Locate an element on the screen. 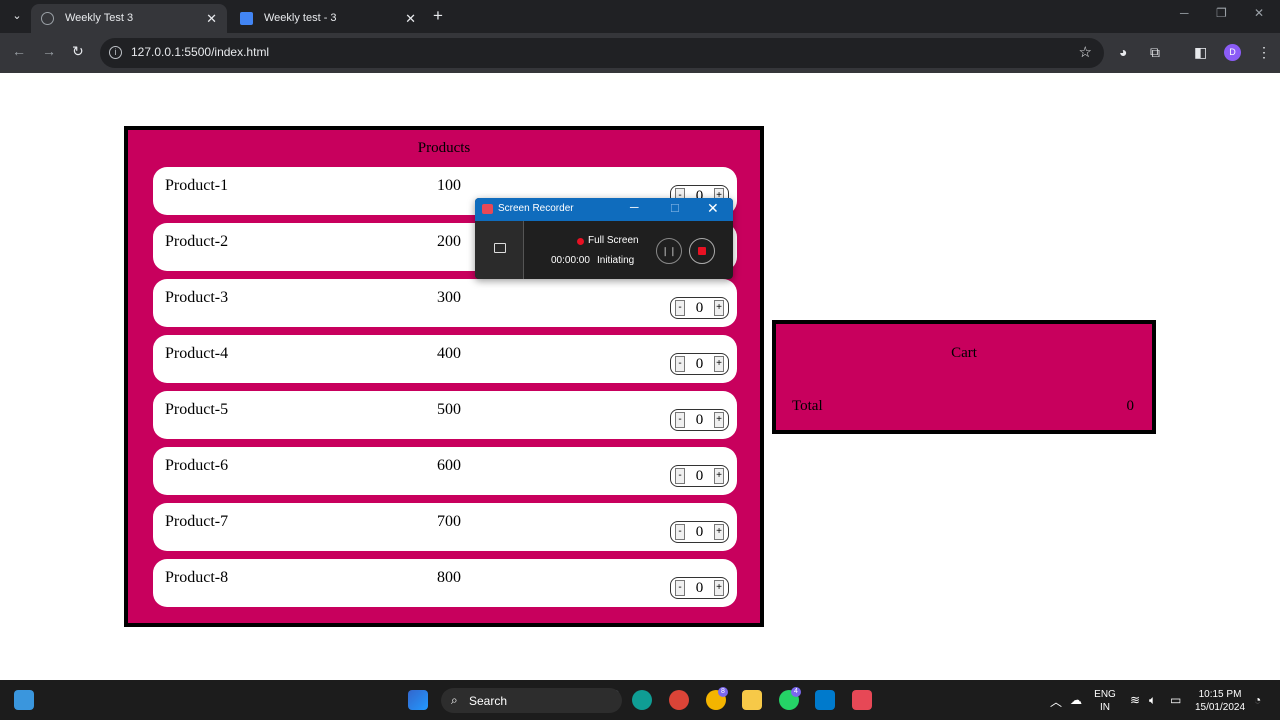  url-text: 127.0.0.1:5500/index.html is located at coordinates (200, 52).